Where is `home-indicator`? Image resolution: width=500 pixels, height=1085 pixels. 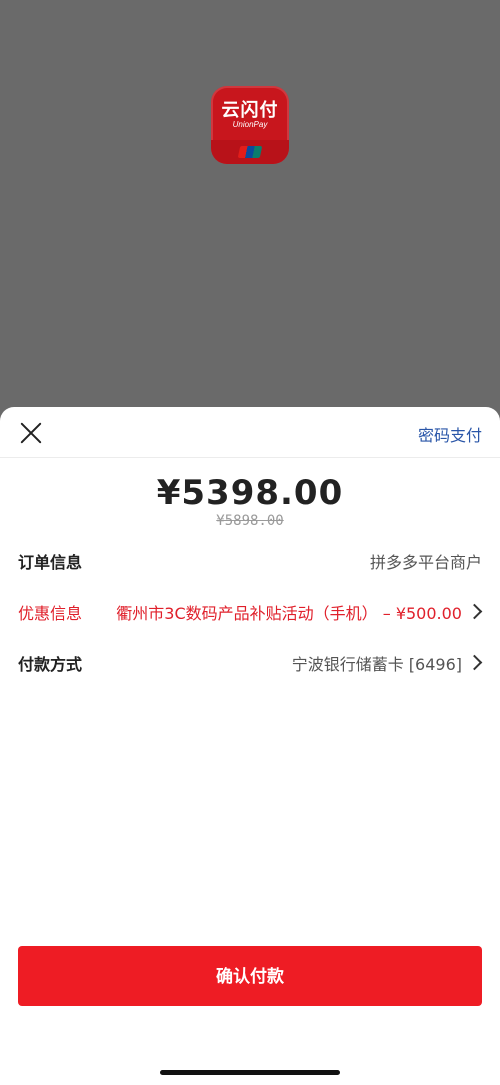 home-indicator is located at coordinates (250, 1072).